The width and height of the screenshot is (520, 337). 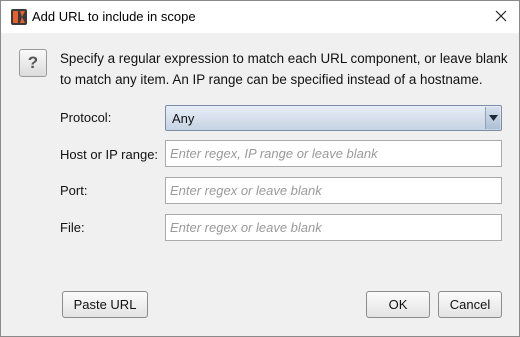 I want to click on close-icon, so click(x=501, y=17).